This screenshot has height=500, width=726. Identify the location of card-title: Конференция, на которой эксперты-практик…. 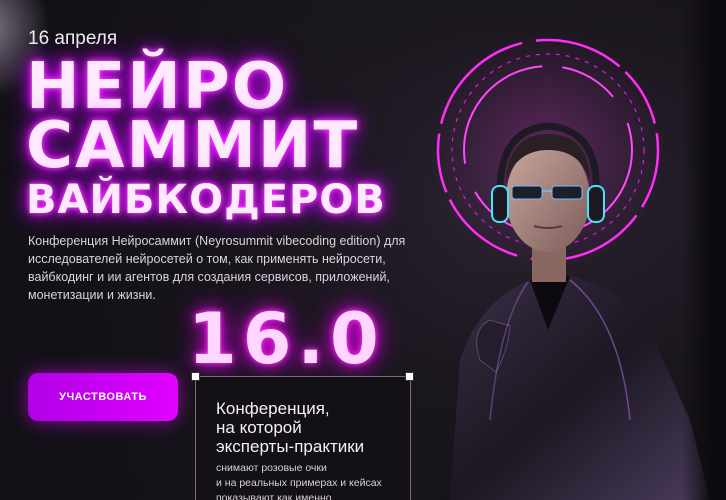
(290, 427).